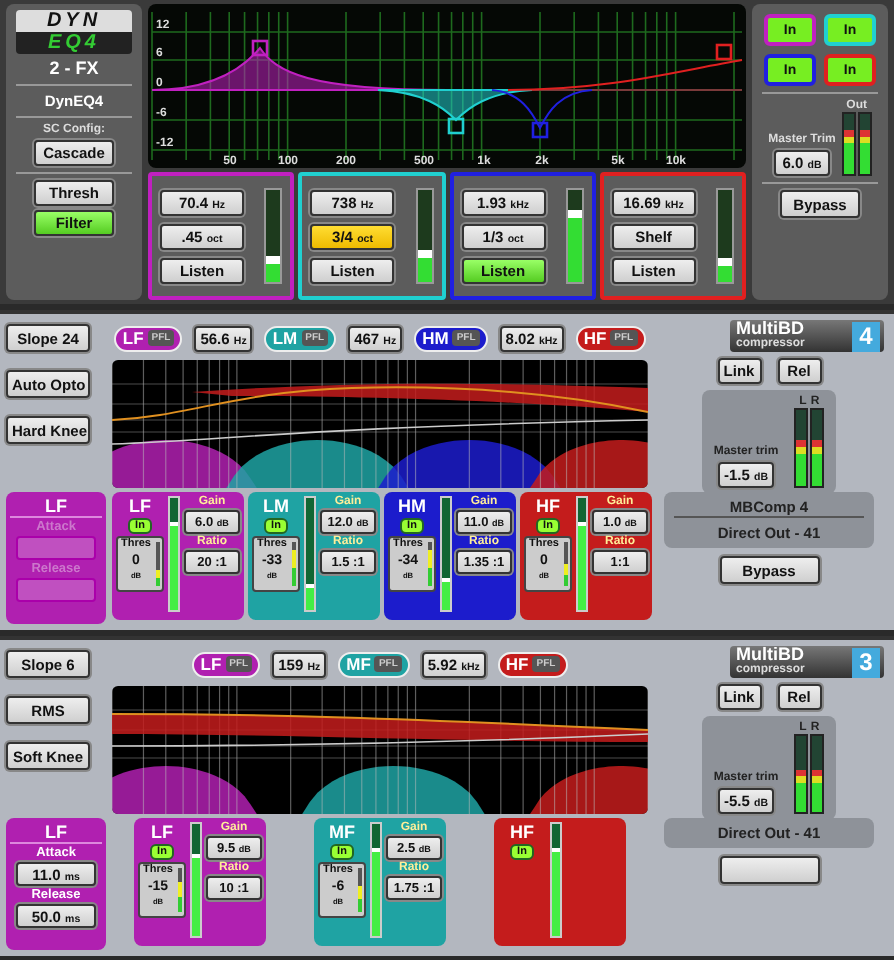  I want to click on dyn-eq-logo: DYN EQ4, so click(74, 32).